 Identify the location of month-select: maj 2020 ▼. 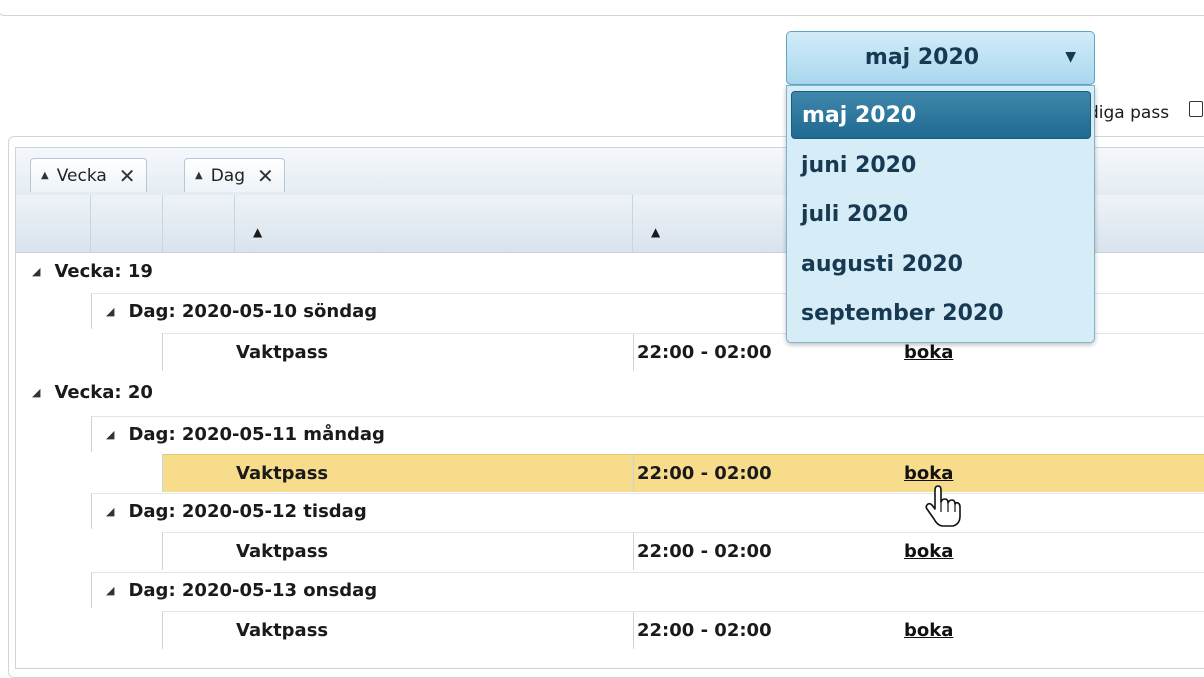
(940, 58).